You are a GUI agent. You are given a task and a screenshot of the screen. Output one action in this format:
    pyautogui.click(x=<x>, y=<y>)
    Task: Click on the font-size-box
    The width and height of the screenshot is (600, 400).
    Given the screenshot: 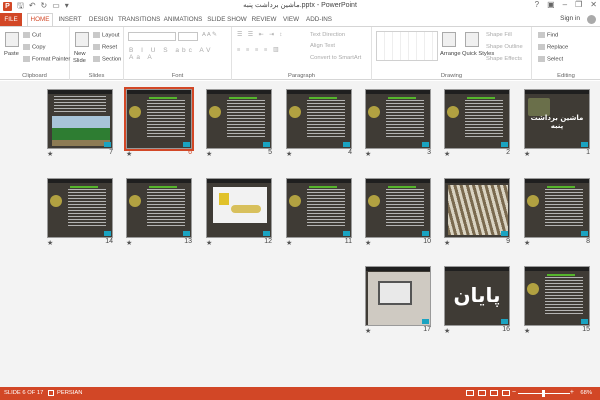 What is the action you would take?
    pyautogui.click(x=188, y=36)
    